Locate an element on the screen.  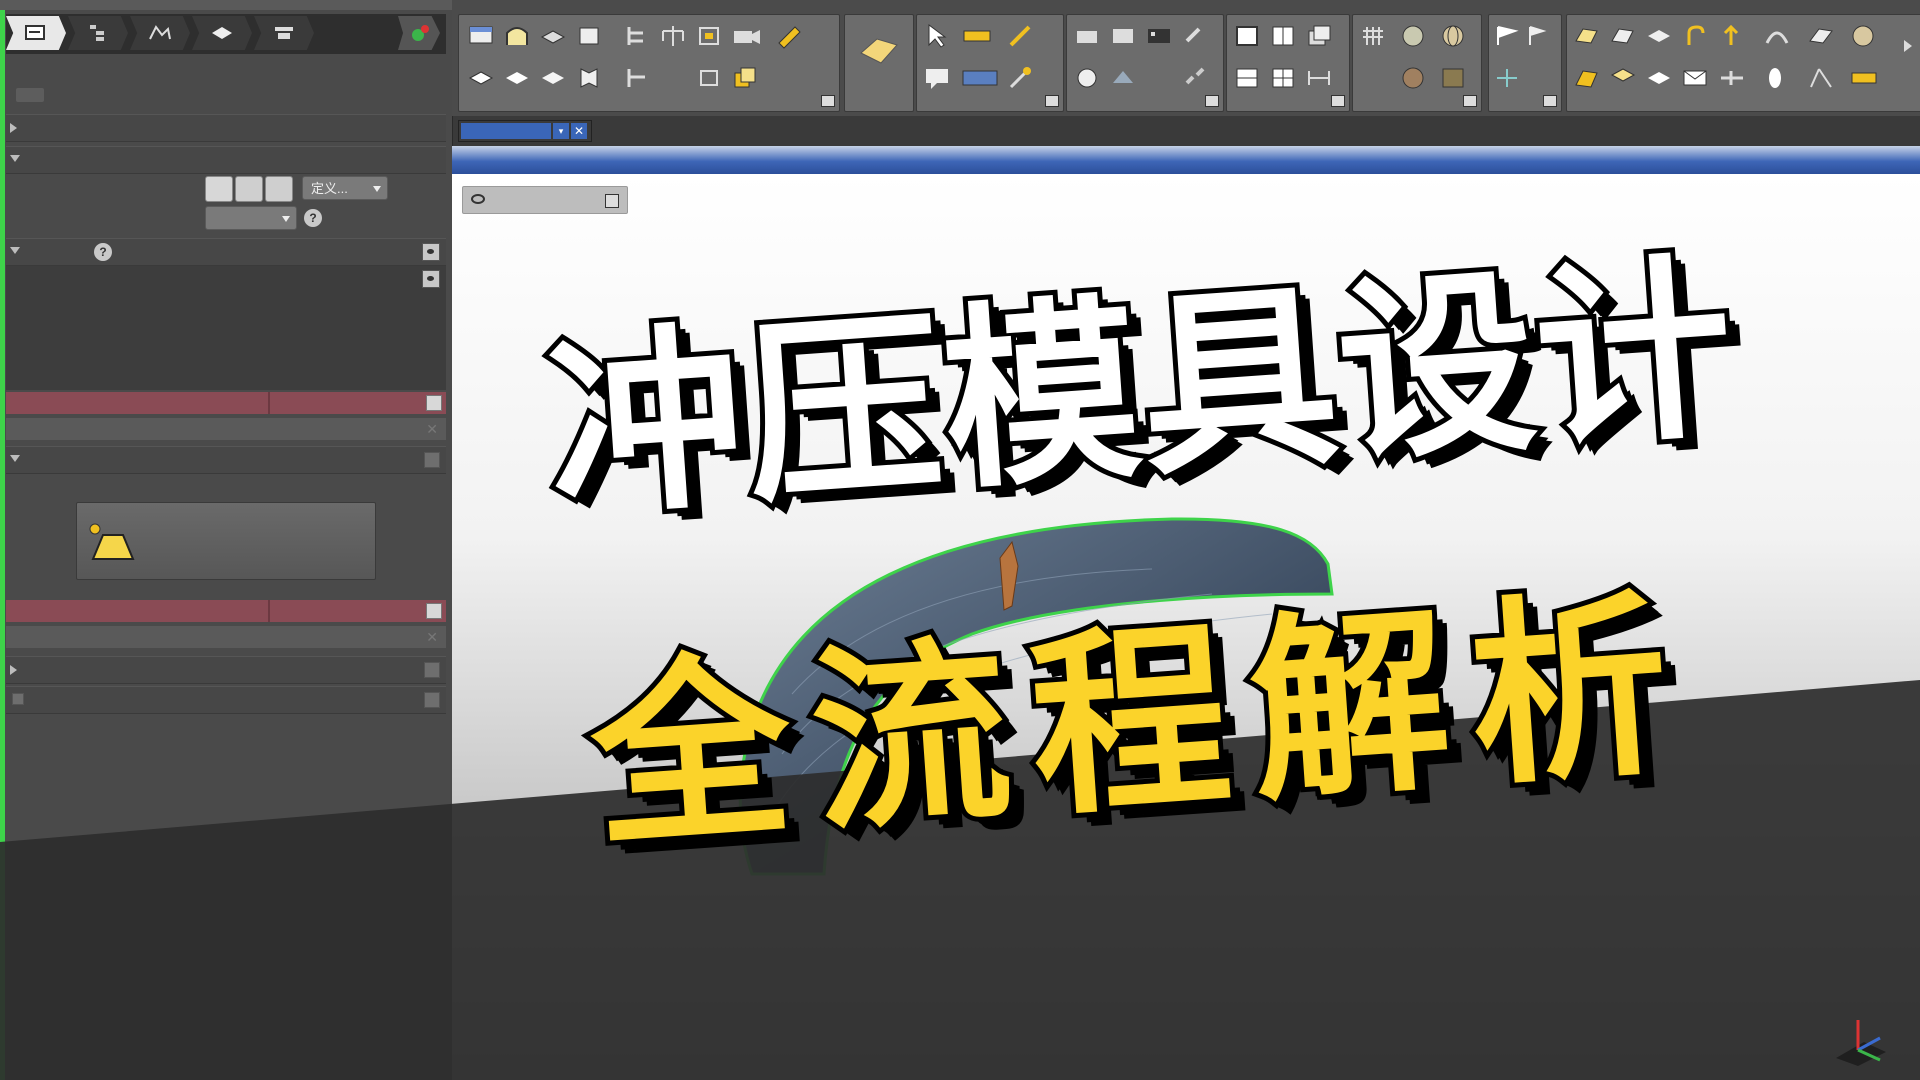
pen-button is located at coordinates (1022, 37).